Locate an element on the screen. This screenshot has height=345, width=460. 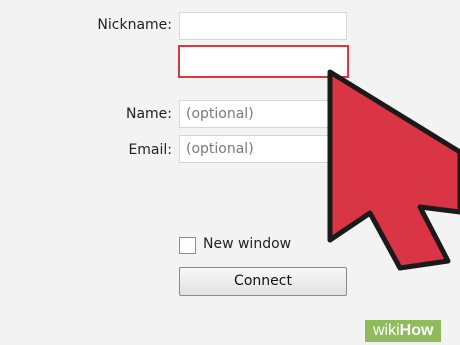
watermark-how: How is located at coordinates (416, 330).